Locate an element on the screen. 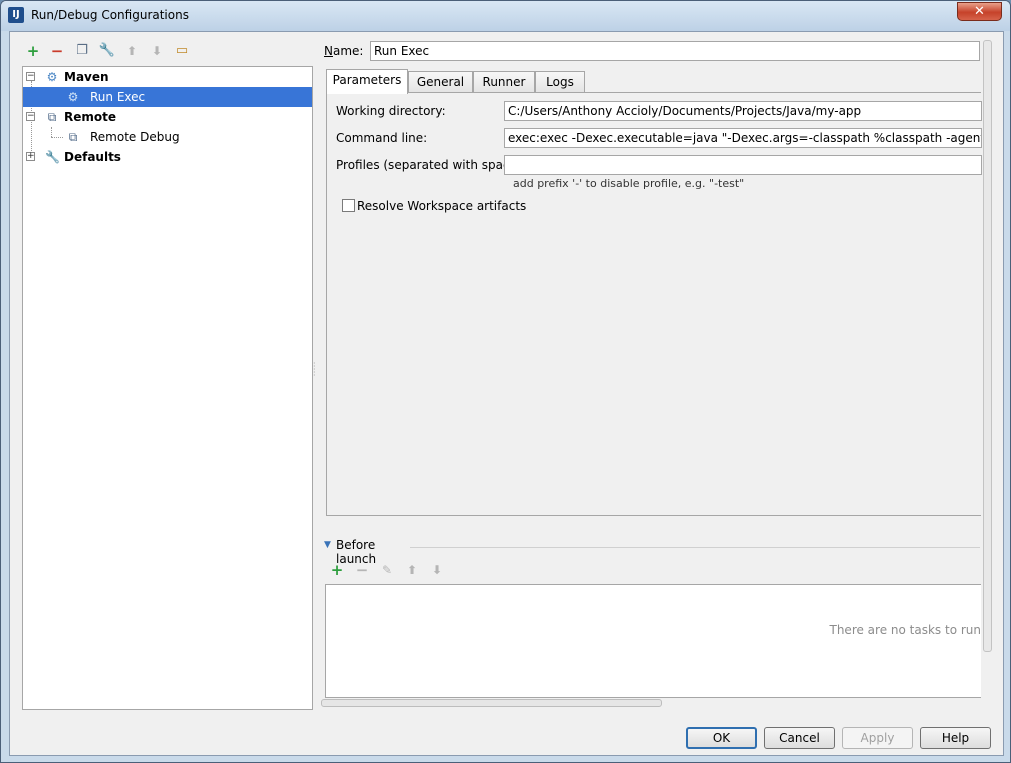 This screenshot has width=1011, height=763. window-title: Run/Debug Configurations is located at coordinates (110, 15).